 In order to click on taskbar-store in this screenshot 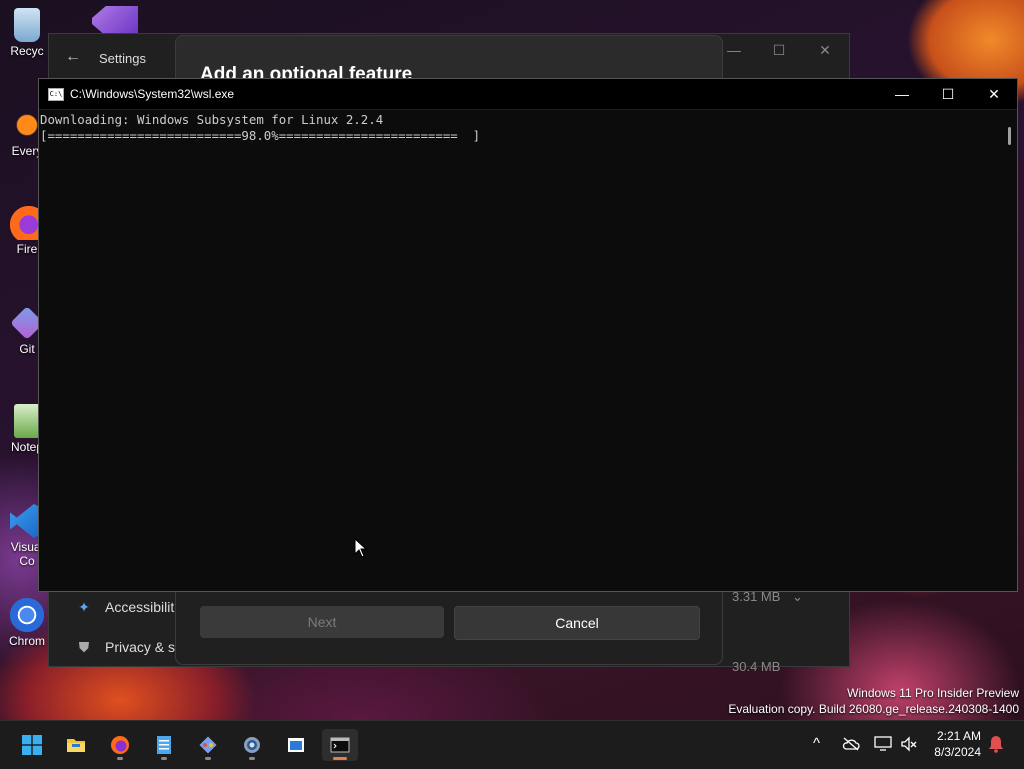, I will do `click(296, 745)`.